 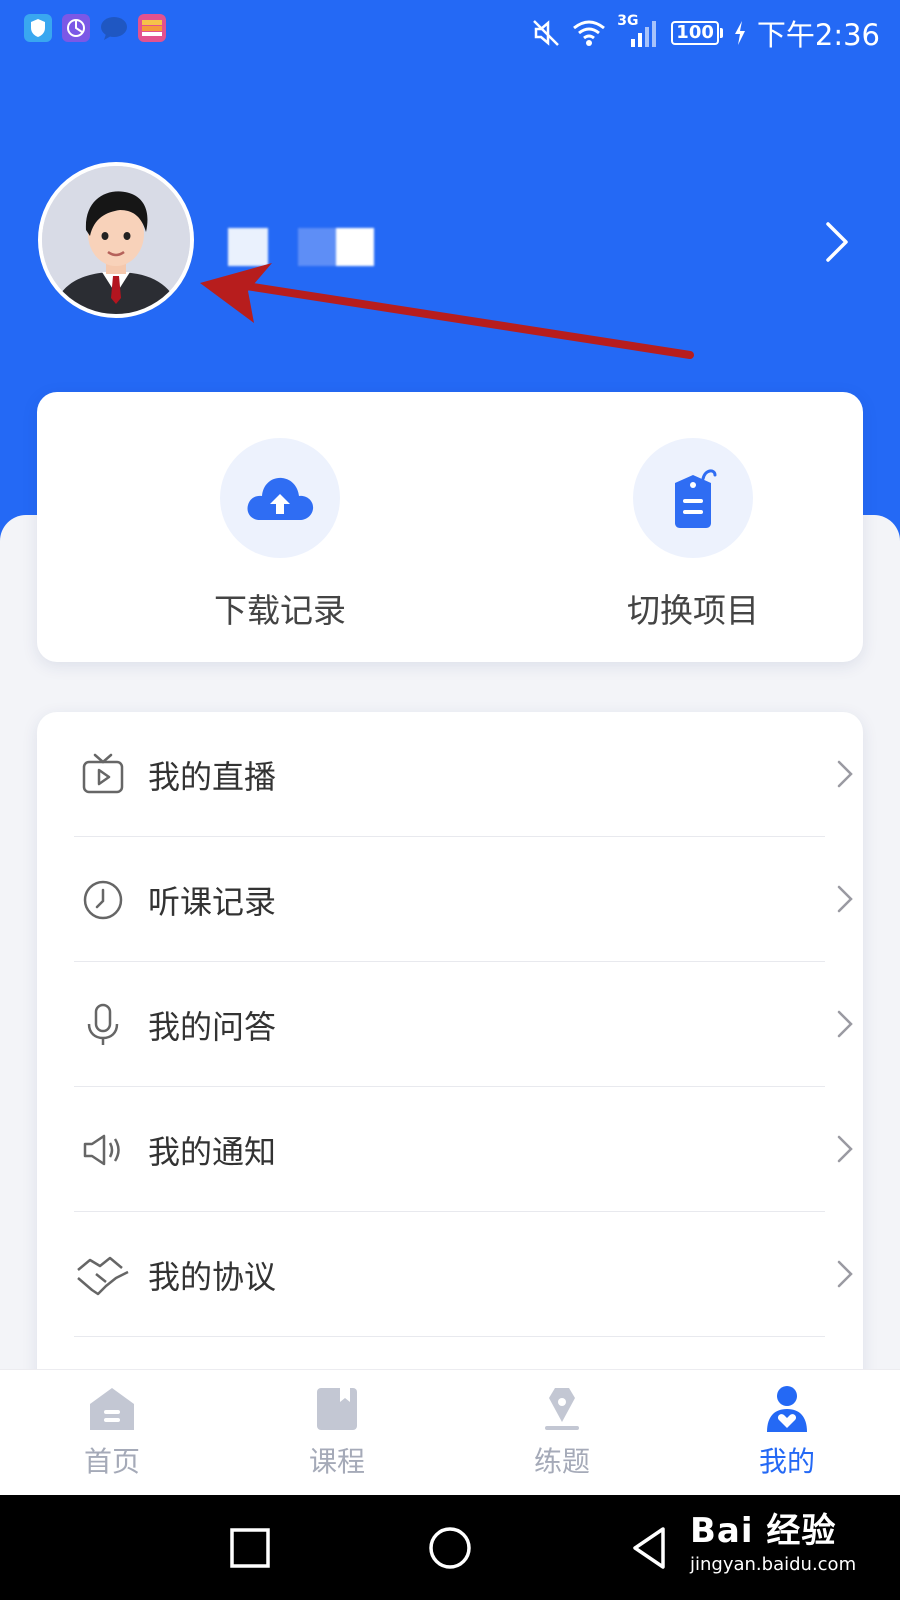 What do you see at coordinates (103, 1025) in the screenshot?
I see `microphone-icon` at bounding box center [103, 1025].